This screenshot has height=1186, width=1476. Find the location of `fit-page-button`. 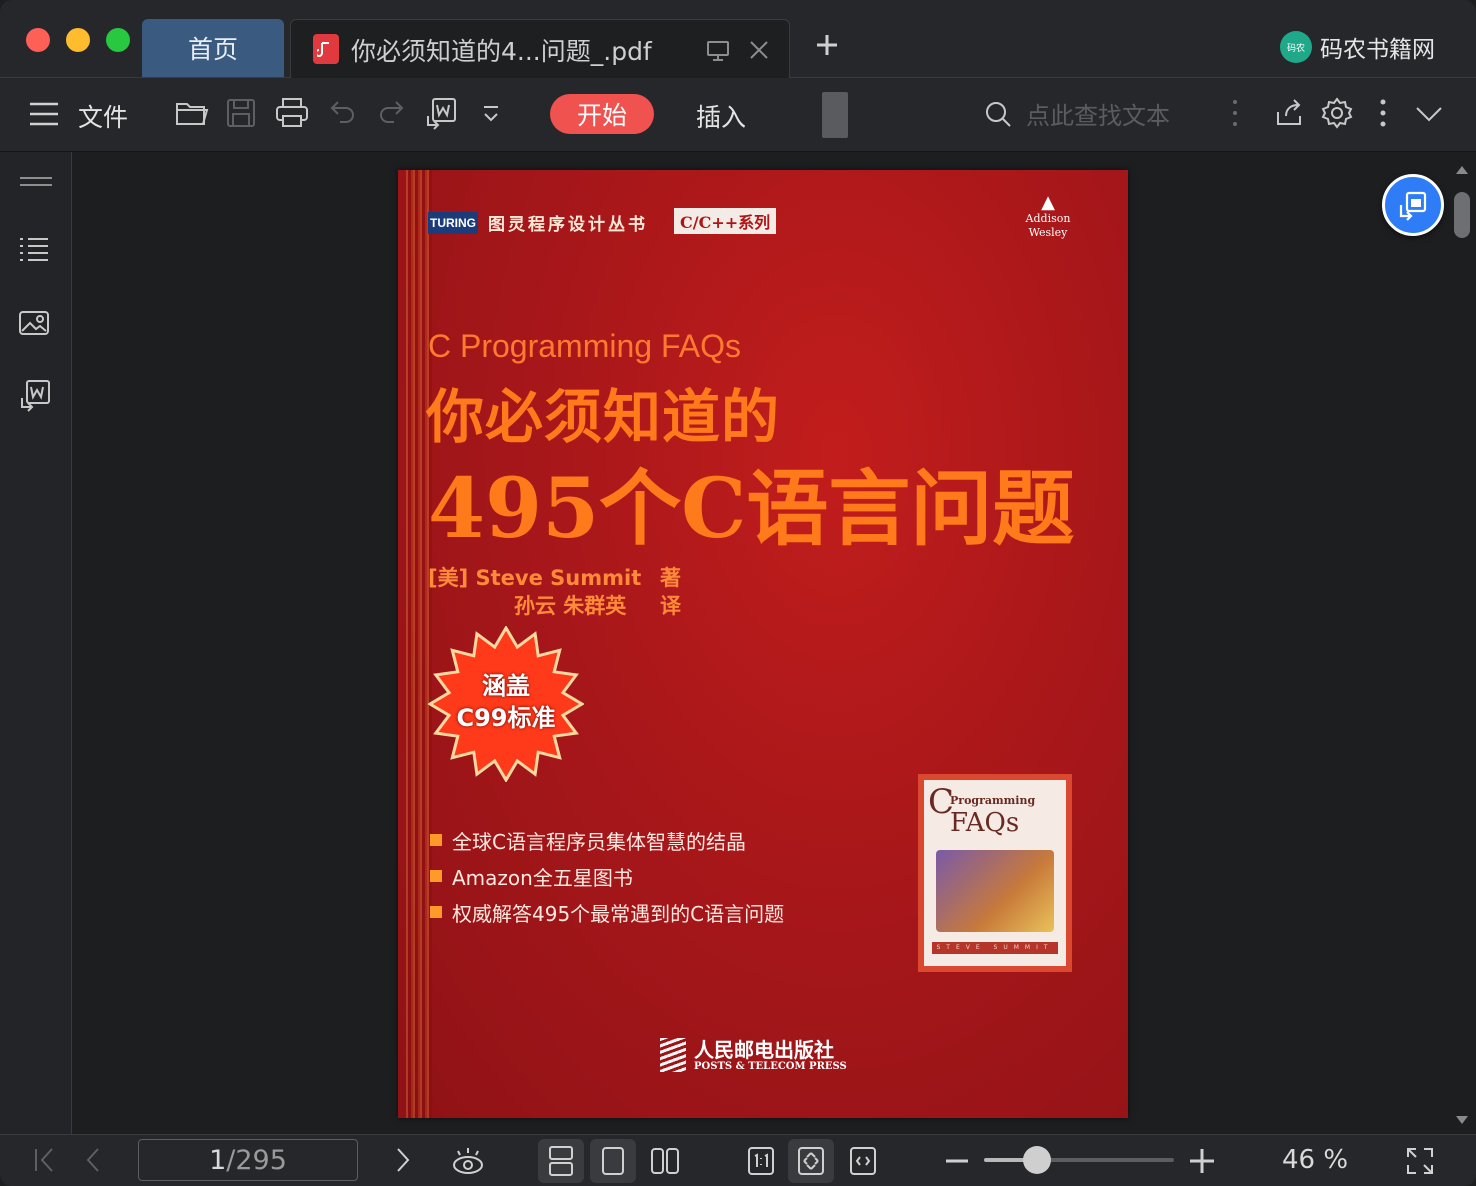

fit-page-button is located at coordinates (811, 1161).